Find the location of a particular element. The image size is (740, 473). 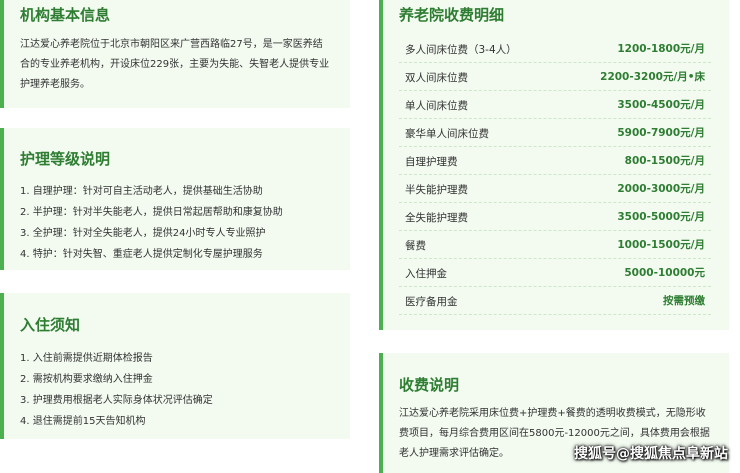

fee-value: 5900-7900元/月 is located at coordinates (661, 133).